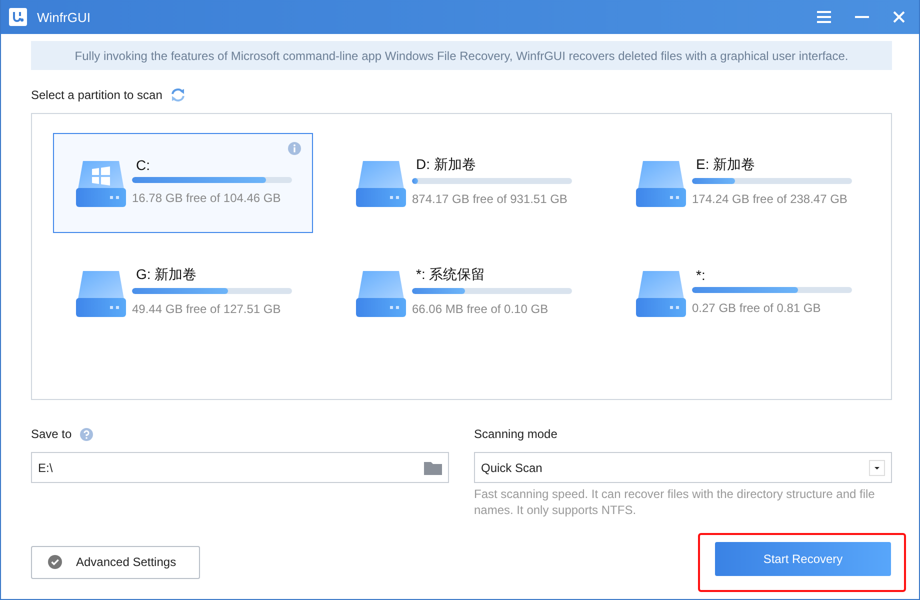 The height and width of the screenshot is (600, 920). I want to click on partition-name: E: 新加卷, so click(726, 165).